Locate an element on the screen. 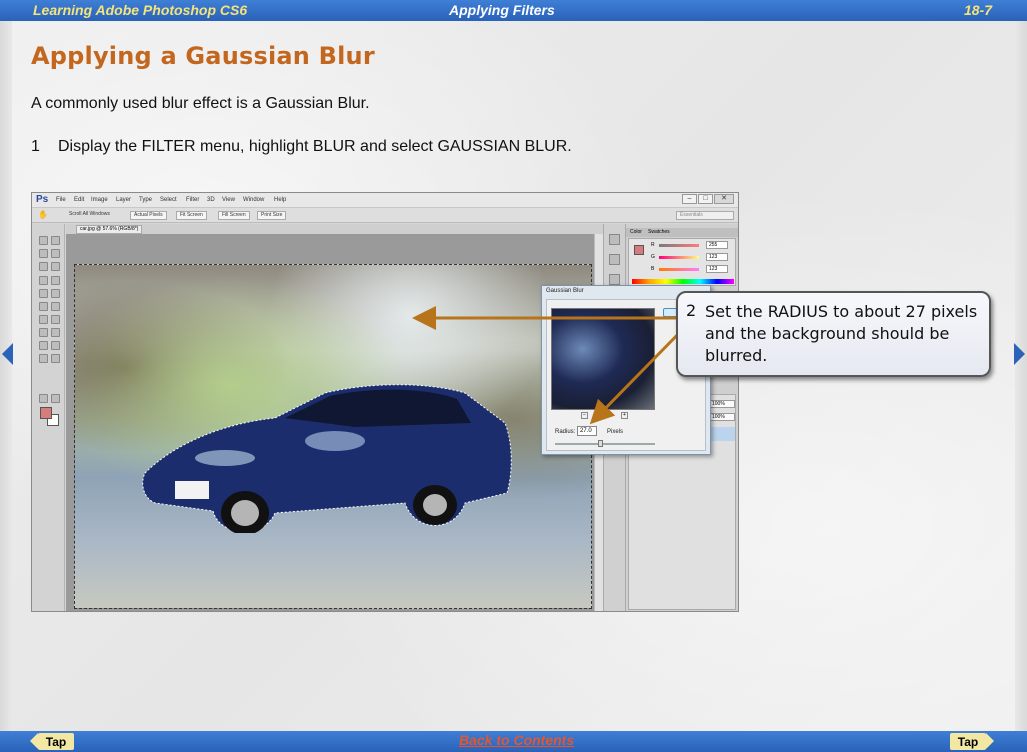  color-panel-tabs: Color Swatches is located at coordinates (682, 232).